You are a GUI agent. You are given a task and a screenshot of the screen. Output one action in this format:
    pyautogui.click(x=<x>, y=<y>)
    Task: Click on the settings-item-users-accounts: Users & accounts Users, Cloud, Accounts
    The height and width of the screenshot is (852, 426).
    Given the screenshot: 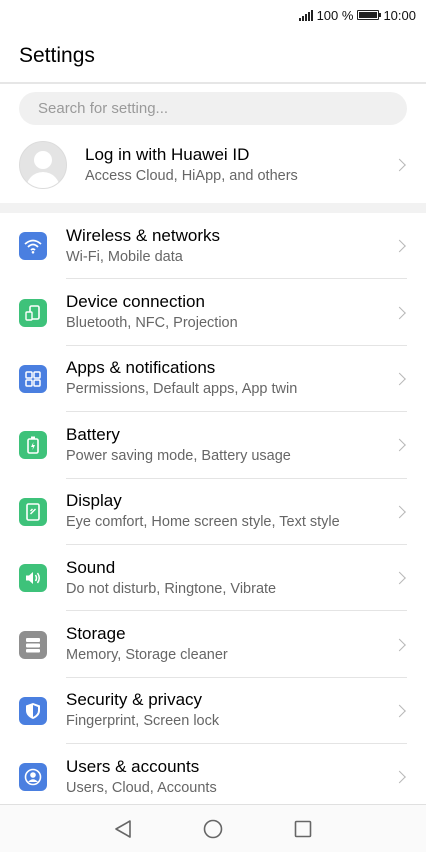 What is the action you would take?
    pyautogui.click(x=213, y=777)
    